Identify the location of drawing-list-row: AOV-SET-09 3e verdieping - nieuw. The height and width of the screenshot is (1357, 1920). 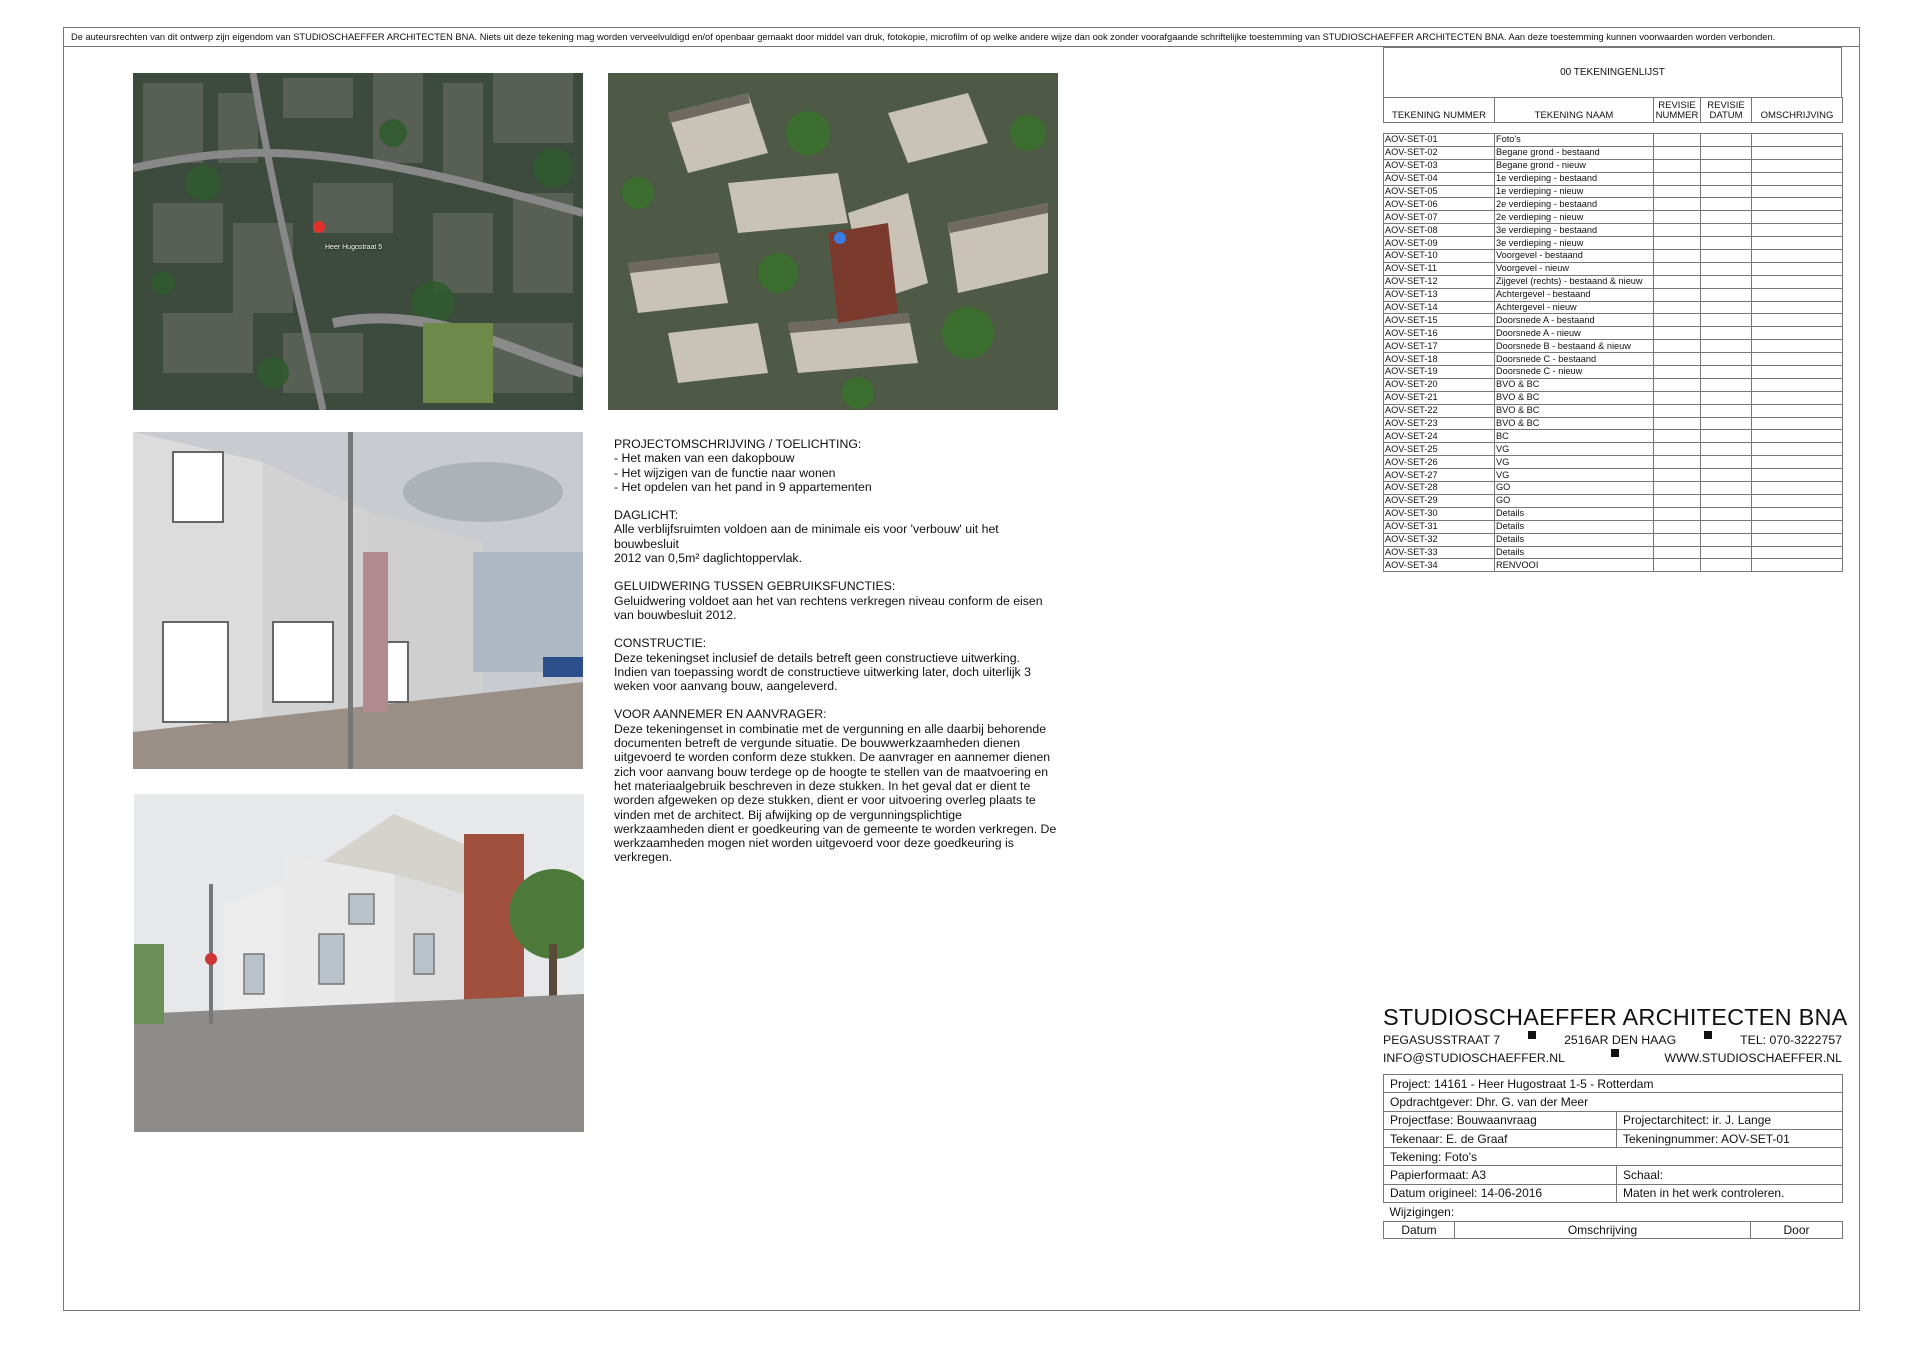
(1613, 243).